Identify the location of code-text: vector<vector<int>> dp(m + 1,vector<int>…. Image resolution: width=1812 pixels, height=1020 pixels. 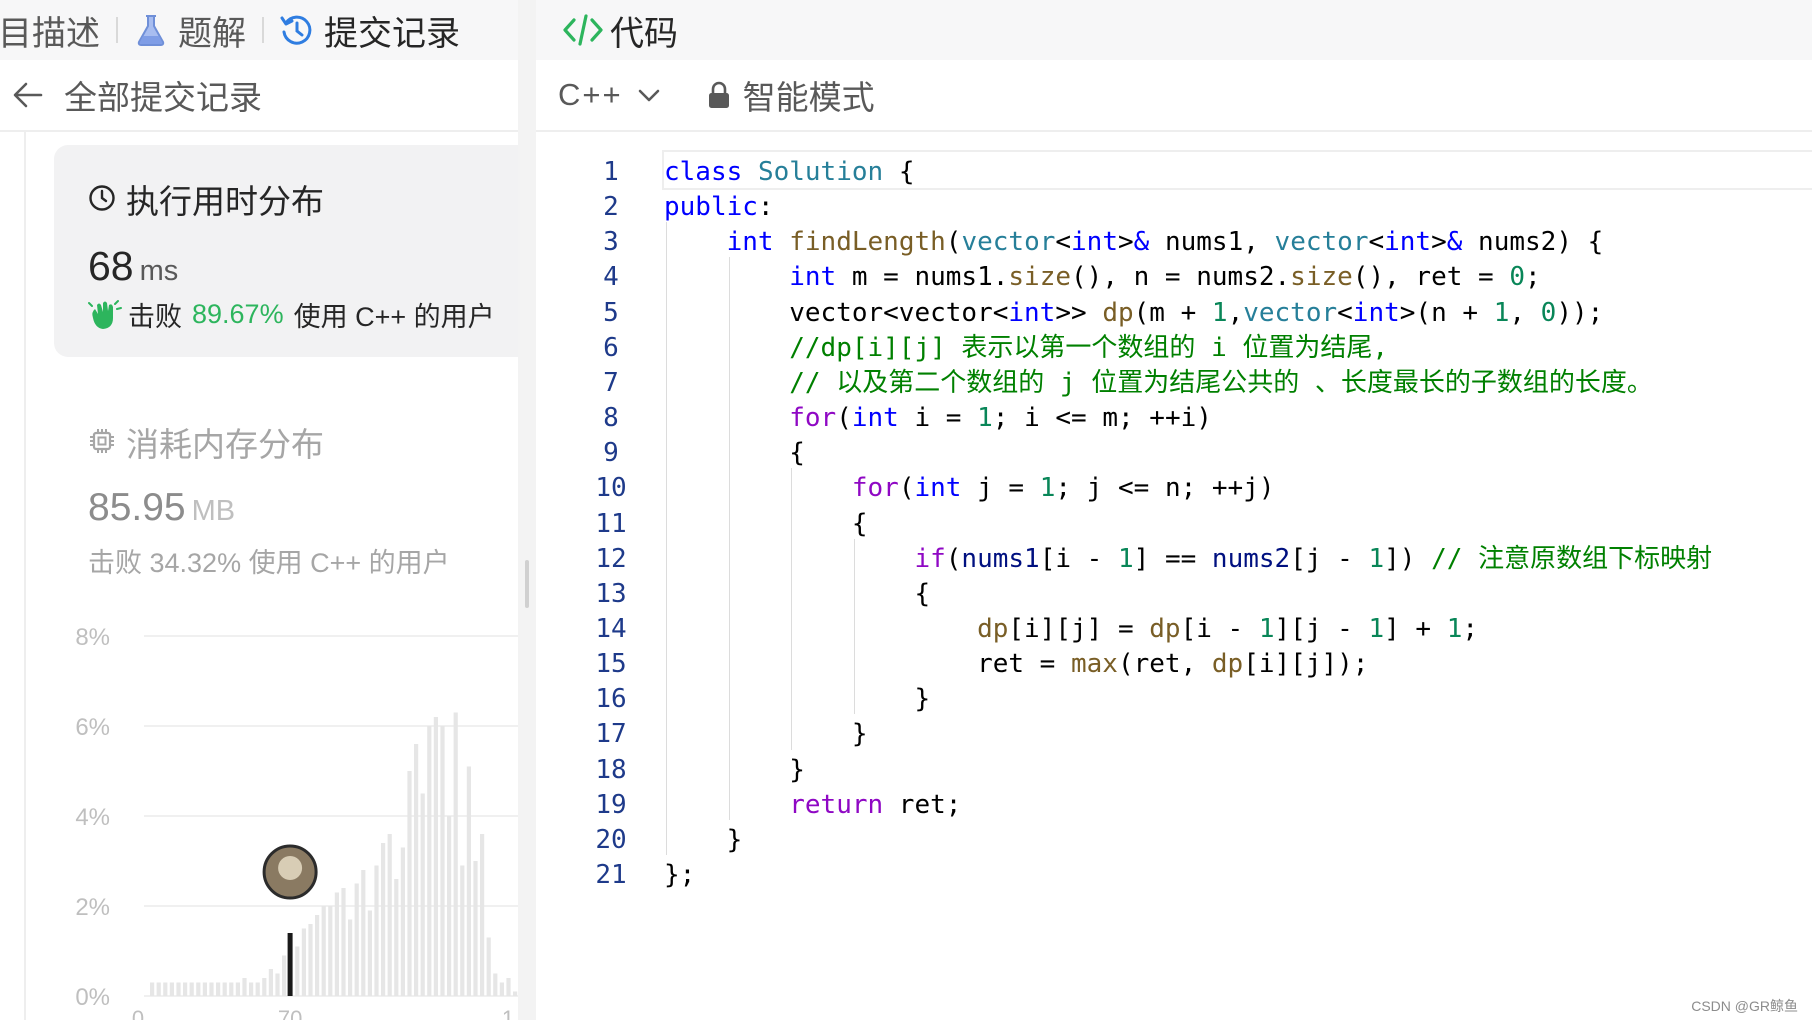
(1134, 312).